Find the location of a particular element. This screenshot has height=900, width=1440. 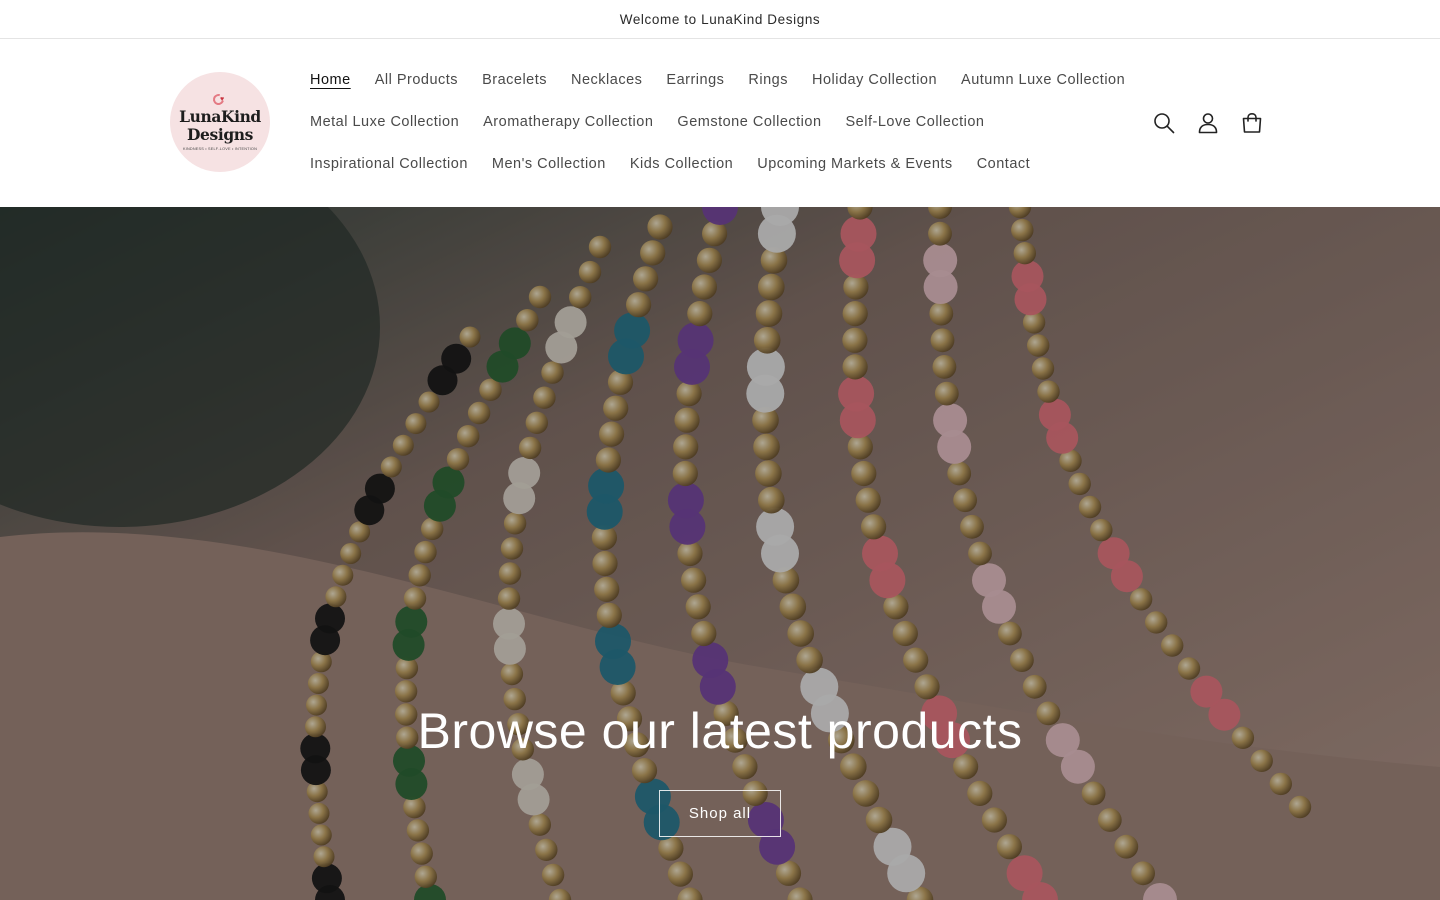

nav-link-bracelets: Bracelets is located at coordinates (514, 80).